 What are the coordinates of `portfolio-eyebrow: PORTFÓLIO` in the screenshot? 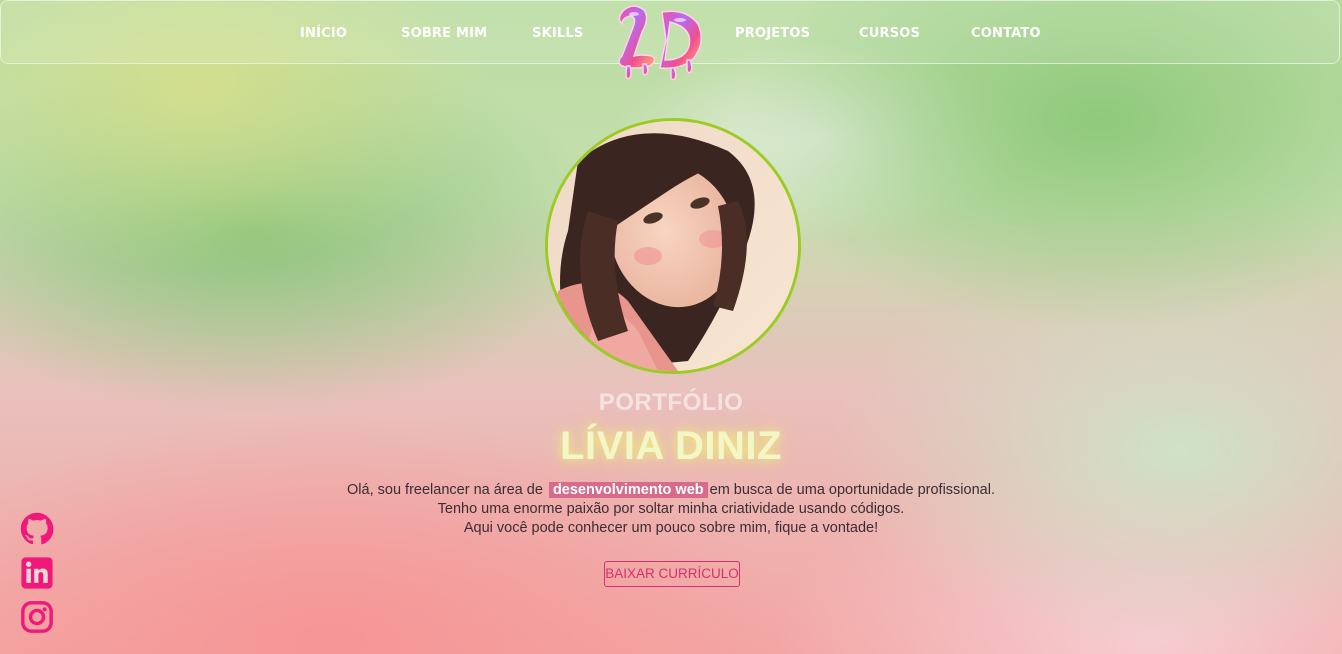 It's located at (671, 402).